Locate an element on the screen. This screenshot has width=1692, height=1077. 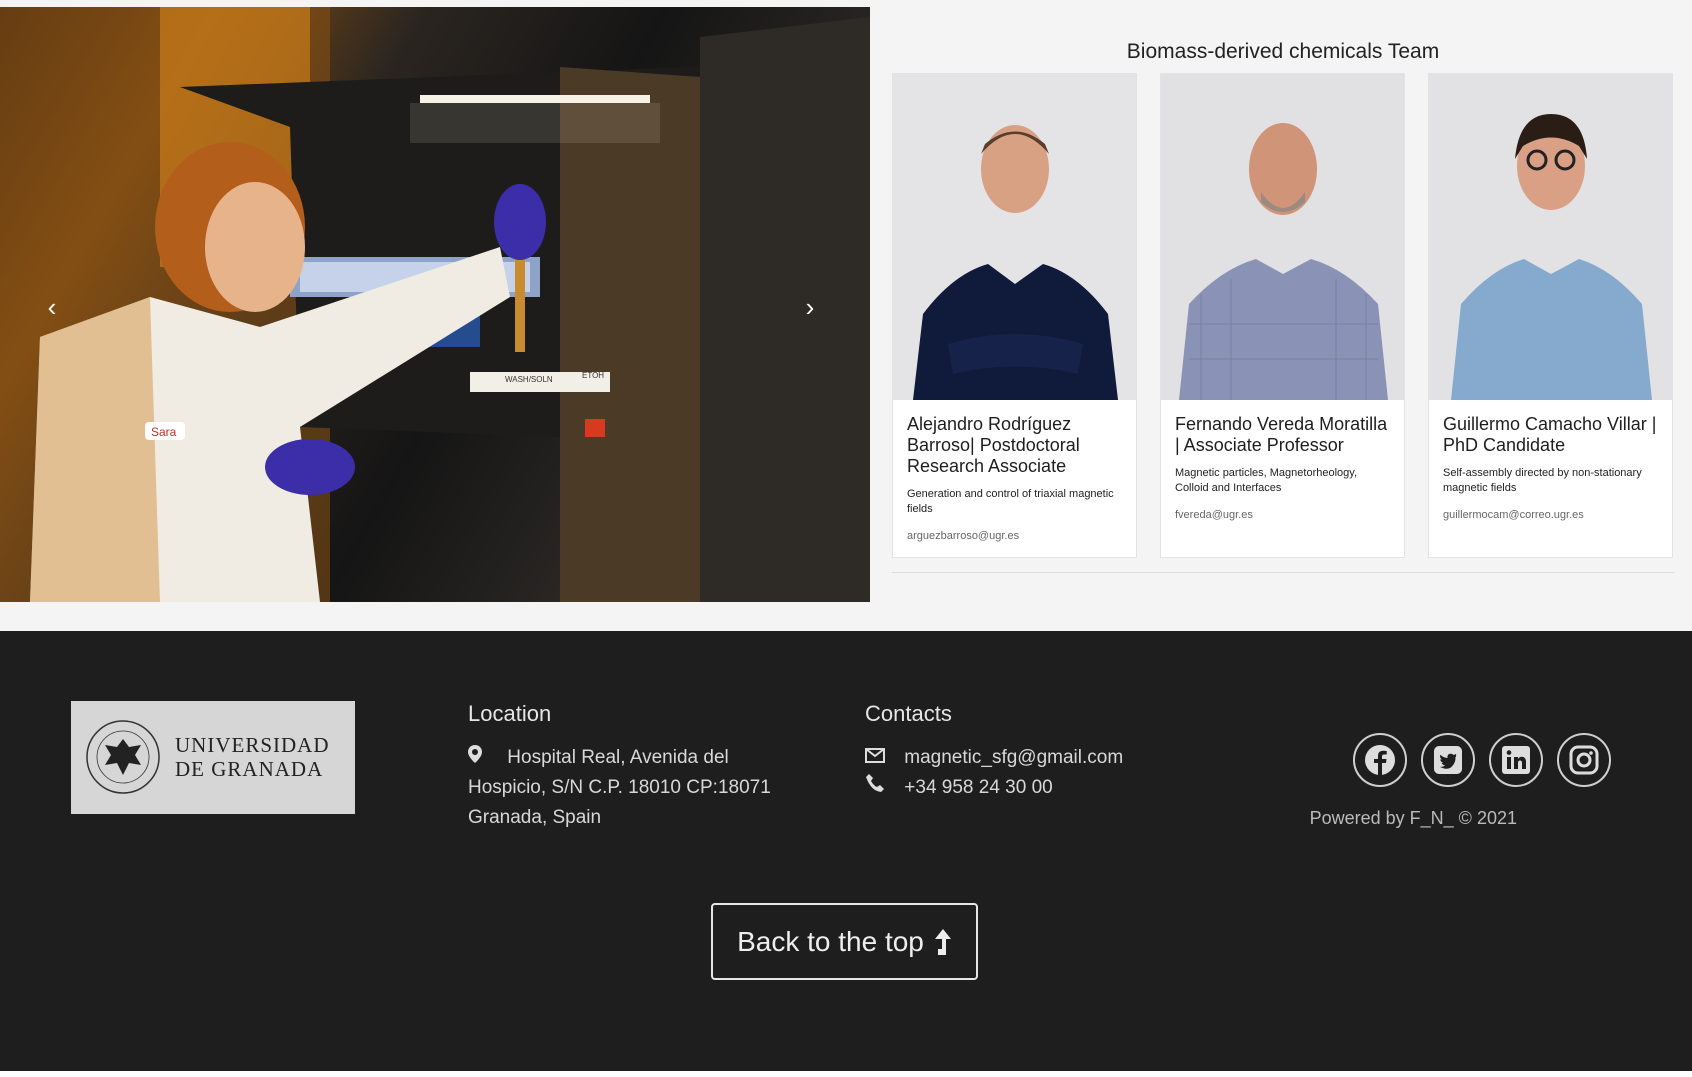
phone-icon is located at coordinates (876, 788).